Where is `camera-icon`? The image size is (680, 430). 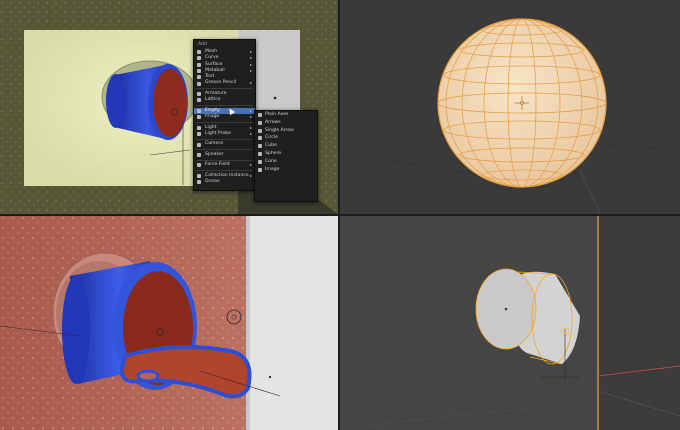 camera-icon is located at coordinates (199, 144).